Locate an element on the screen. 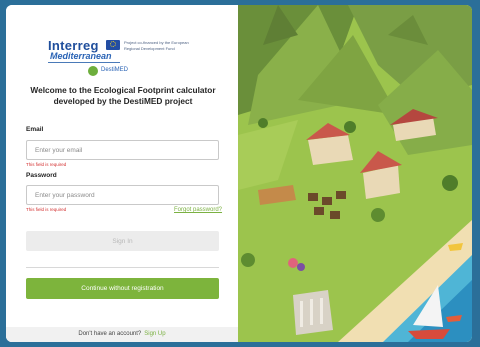 This screenshot has height=347, width=480. email-input is located at coordinates (122, 150).